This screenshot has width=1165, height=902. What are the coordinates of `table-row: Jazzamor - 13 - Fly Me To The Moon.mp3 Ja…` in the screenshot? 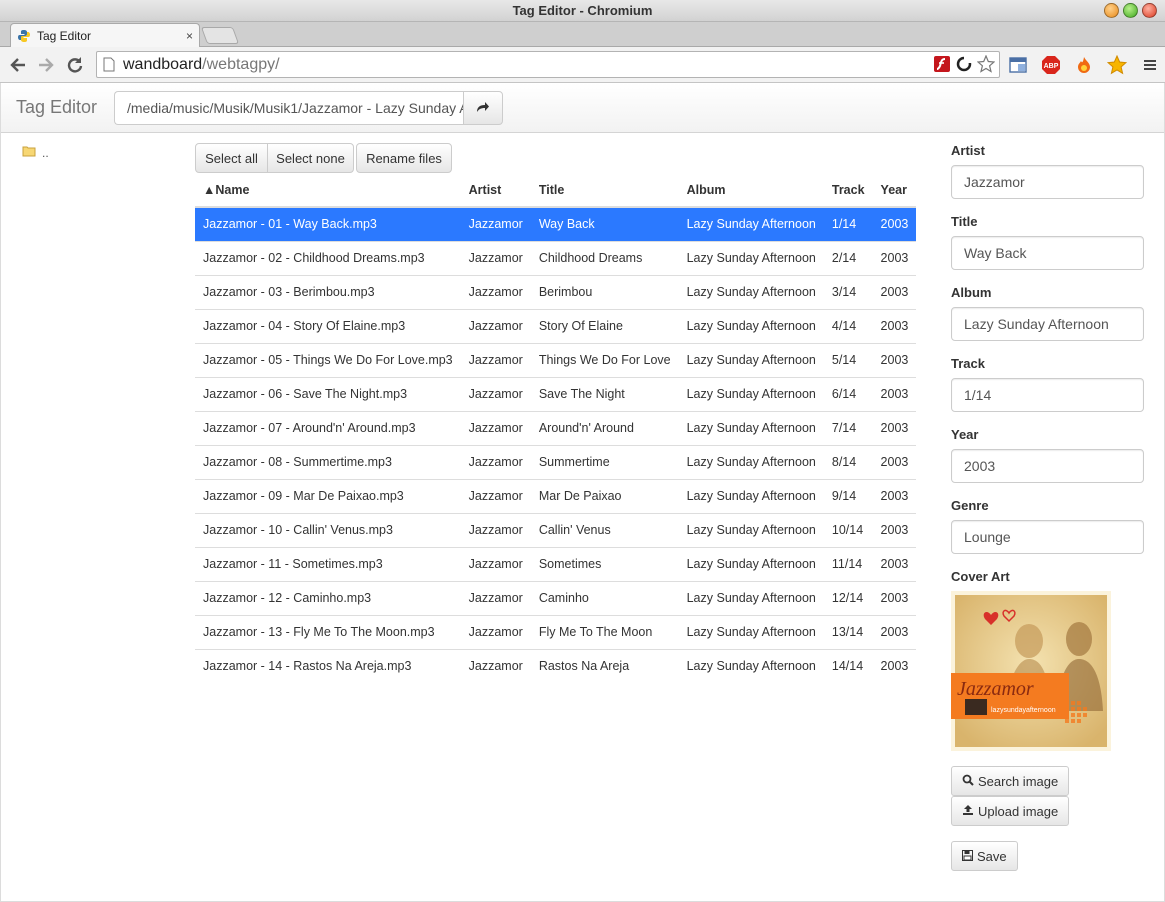 It's located at (556, 631).